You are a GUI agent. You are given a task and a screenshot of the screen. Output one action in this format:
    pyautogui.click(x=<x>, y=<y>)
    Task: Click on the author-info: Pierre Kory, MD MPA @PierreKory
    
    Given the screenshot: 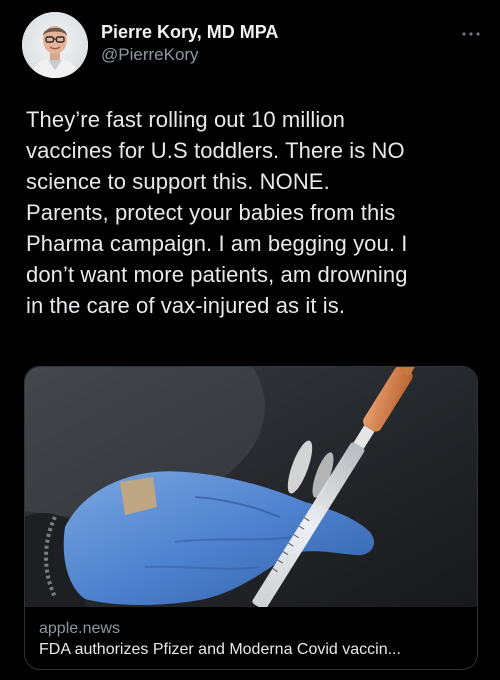 What is the action you would take?
    pyautogui.click(x=189, y=43)
    